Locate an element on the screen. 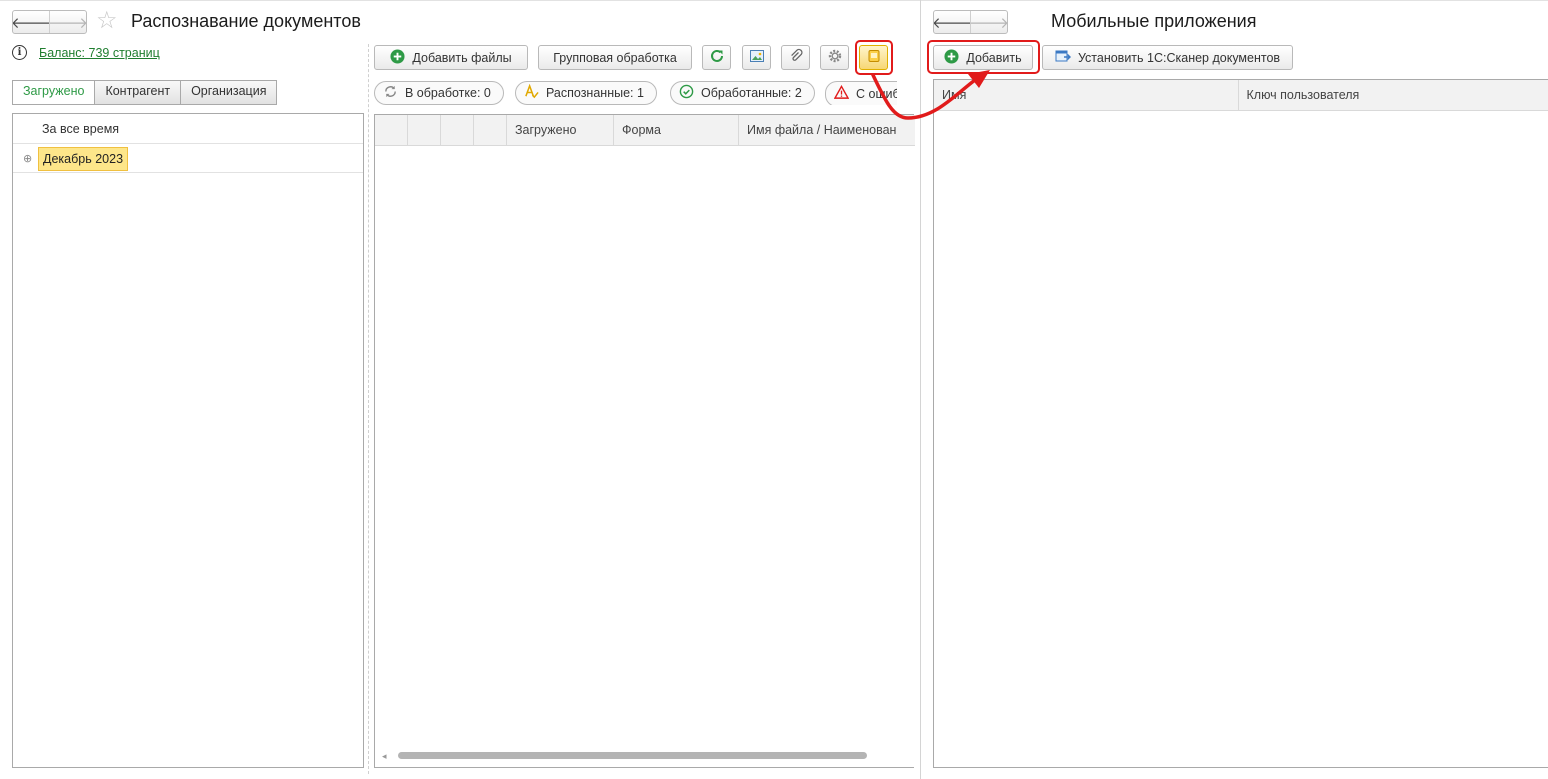 The height and width of the screenshot is (779, 1548). gear-icon is located at coordinates (835, 57).